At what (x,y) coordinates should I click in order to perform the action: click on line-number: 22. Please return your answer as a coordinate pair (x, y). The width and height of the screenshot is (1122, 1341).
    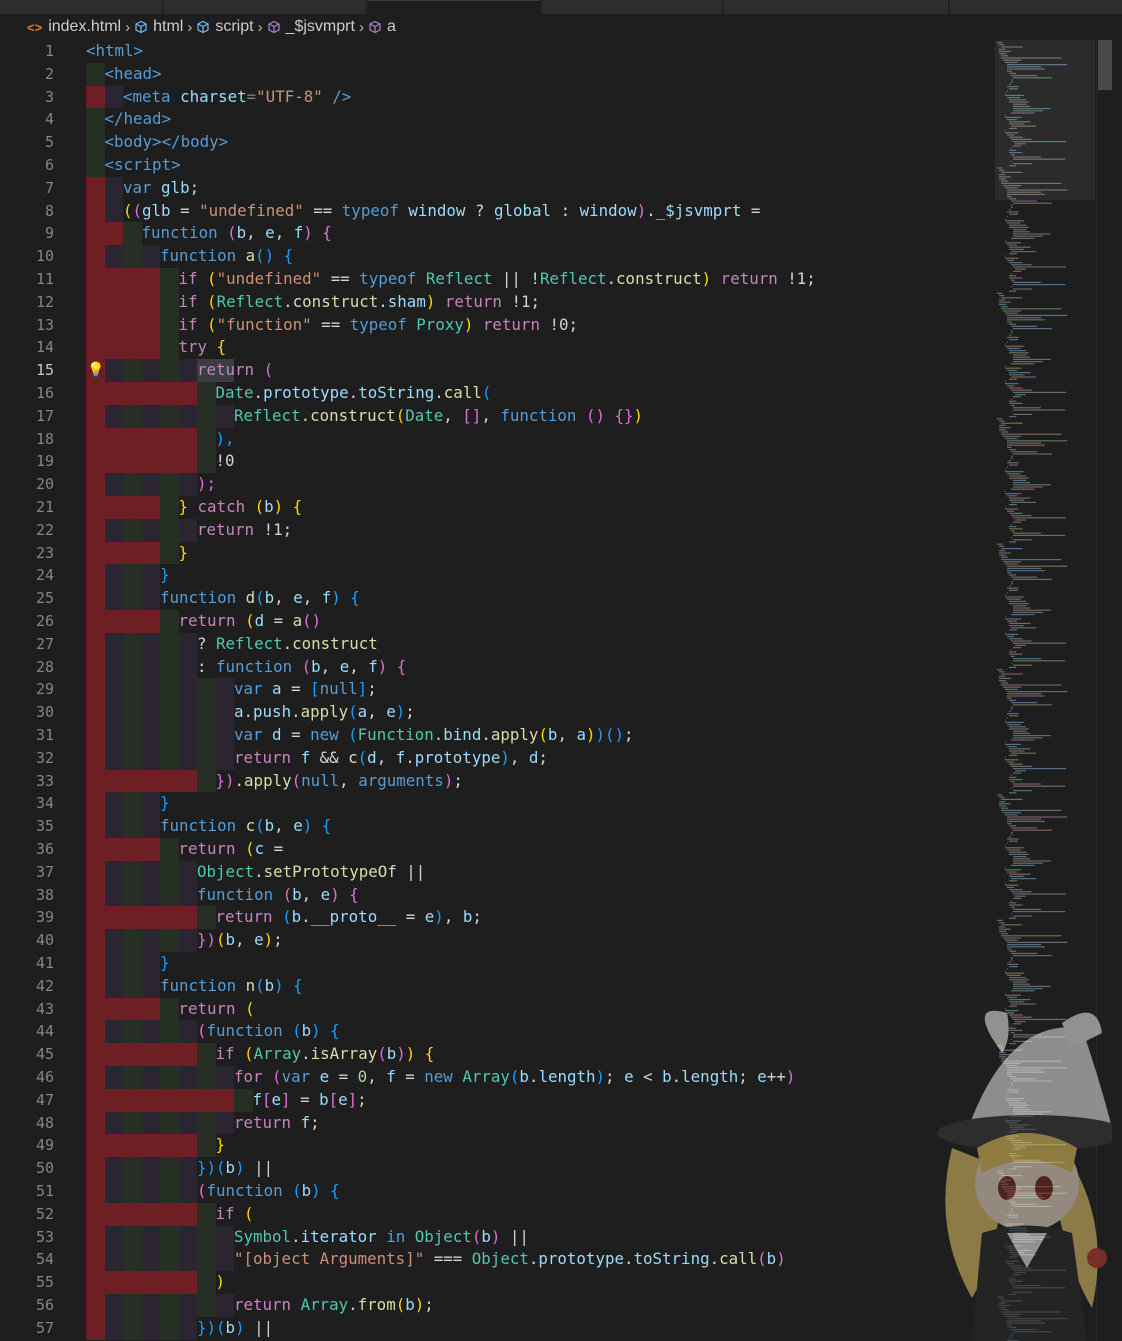
    Looking at the image, I should click on (27, 530).